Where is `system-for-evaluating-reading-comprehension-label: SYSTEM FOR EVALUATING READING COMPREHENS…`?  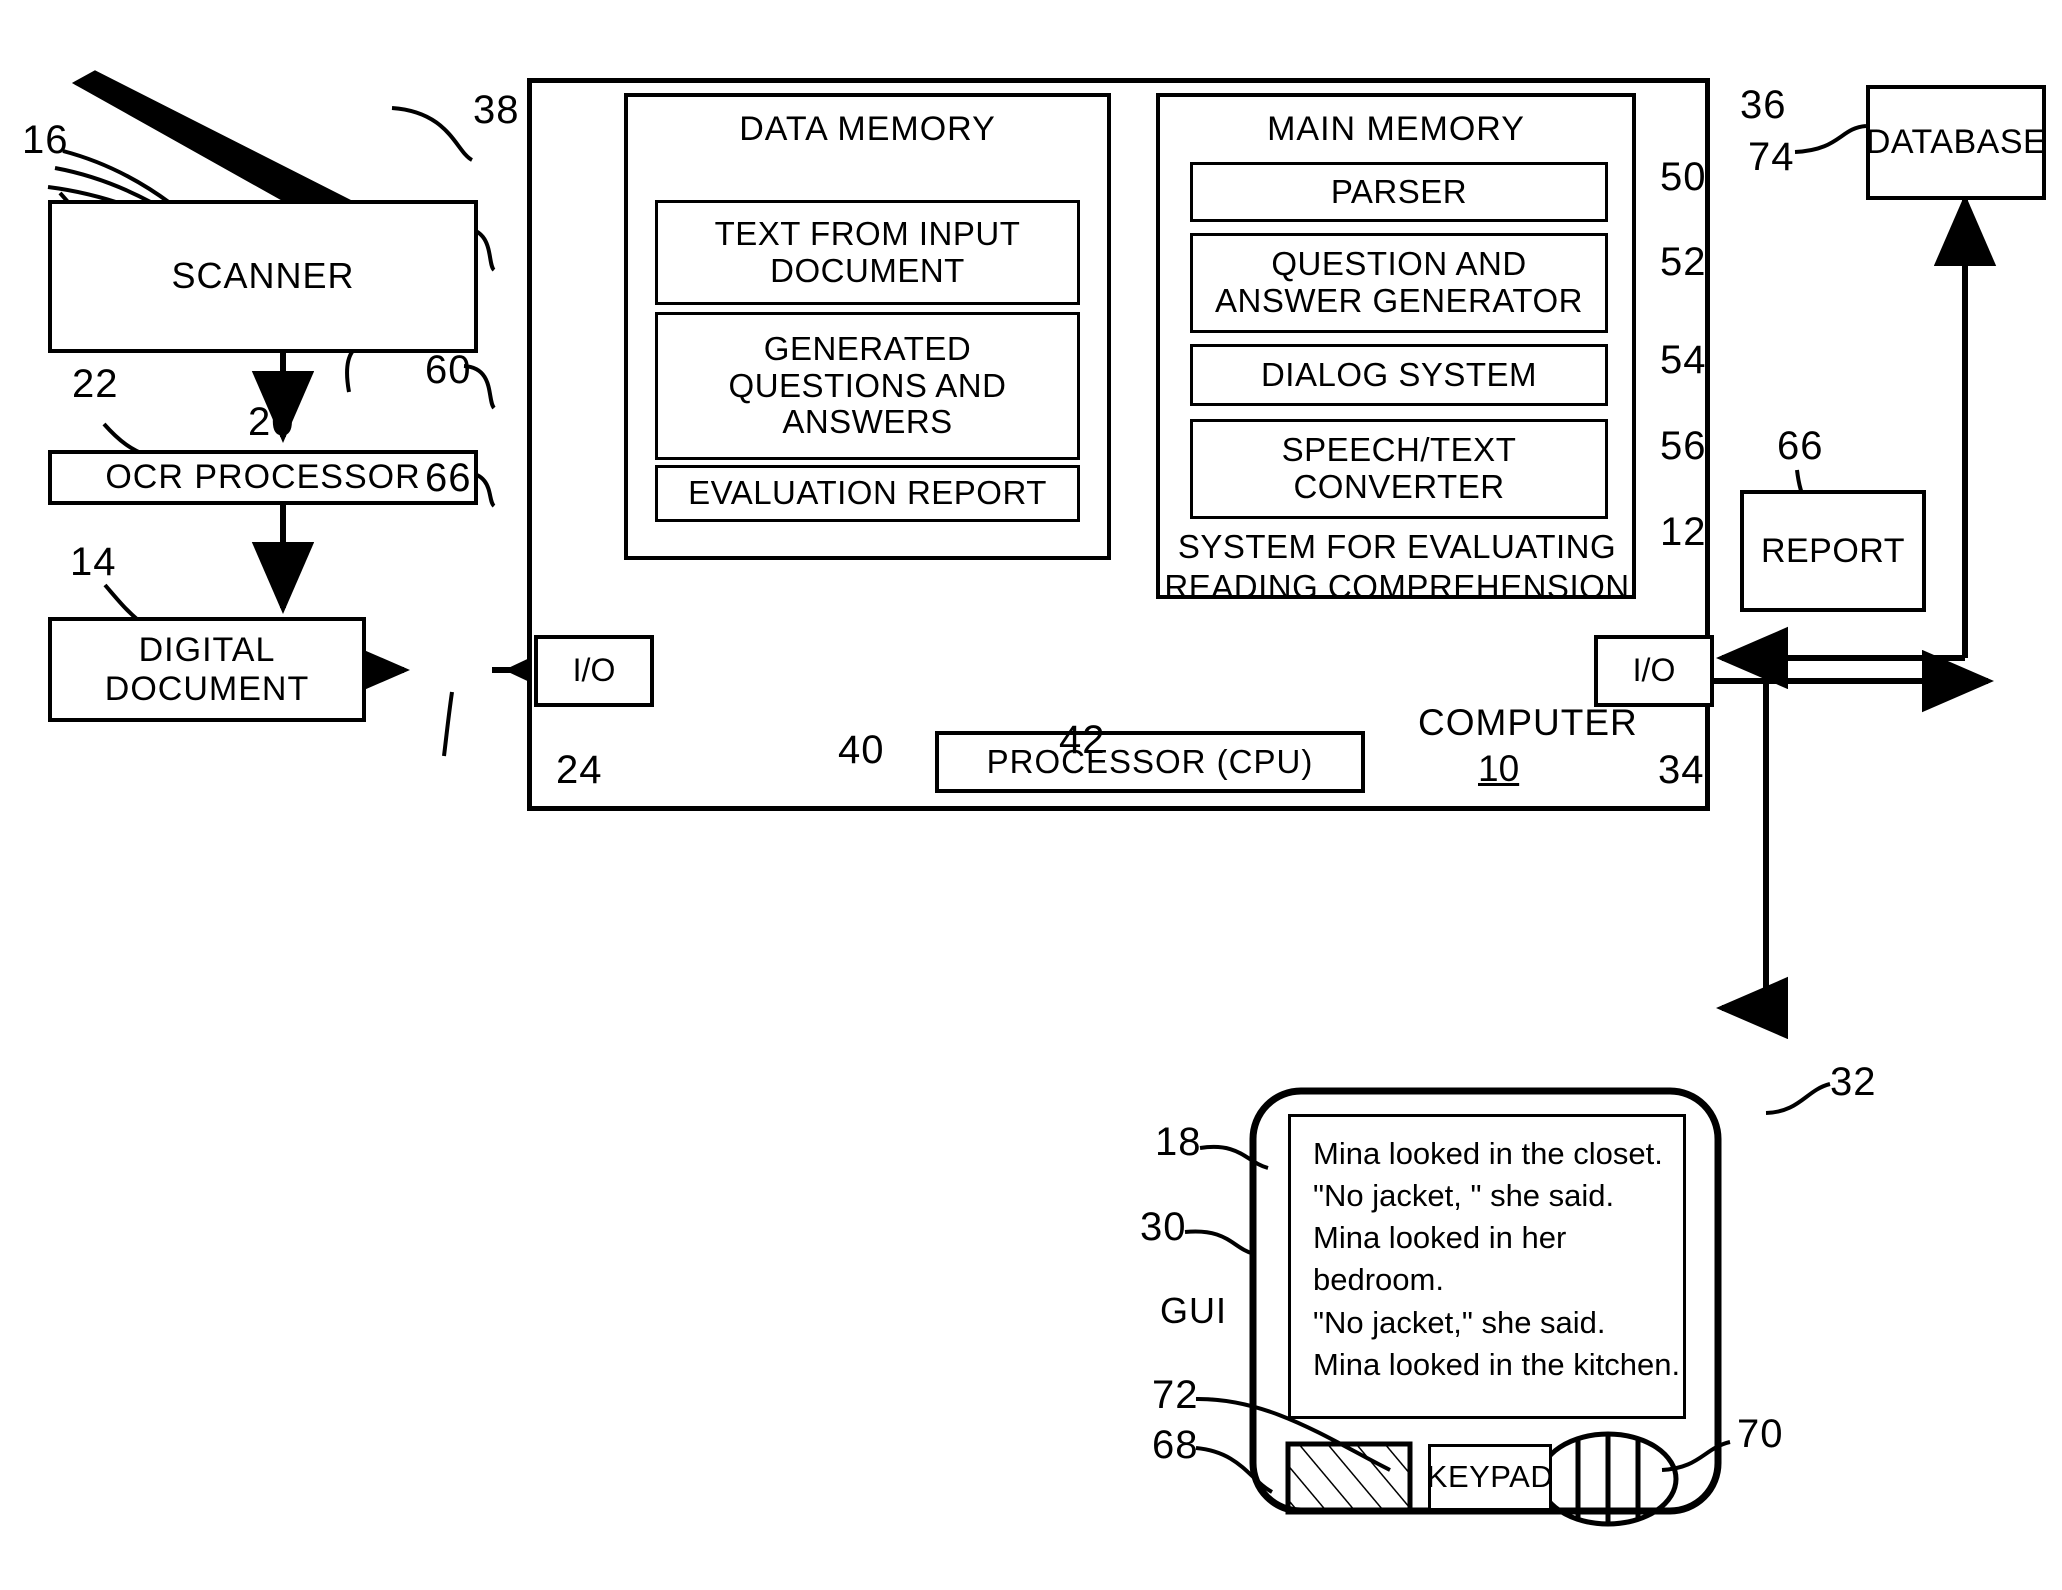 system-for-evaluating-reading-comprehension-label: SYSTEM FOR EVALUATING READING COMPREHENS… is located at coordinates (1397, 567).